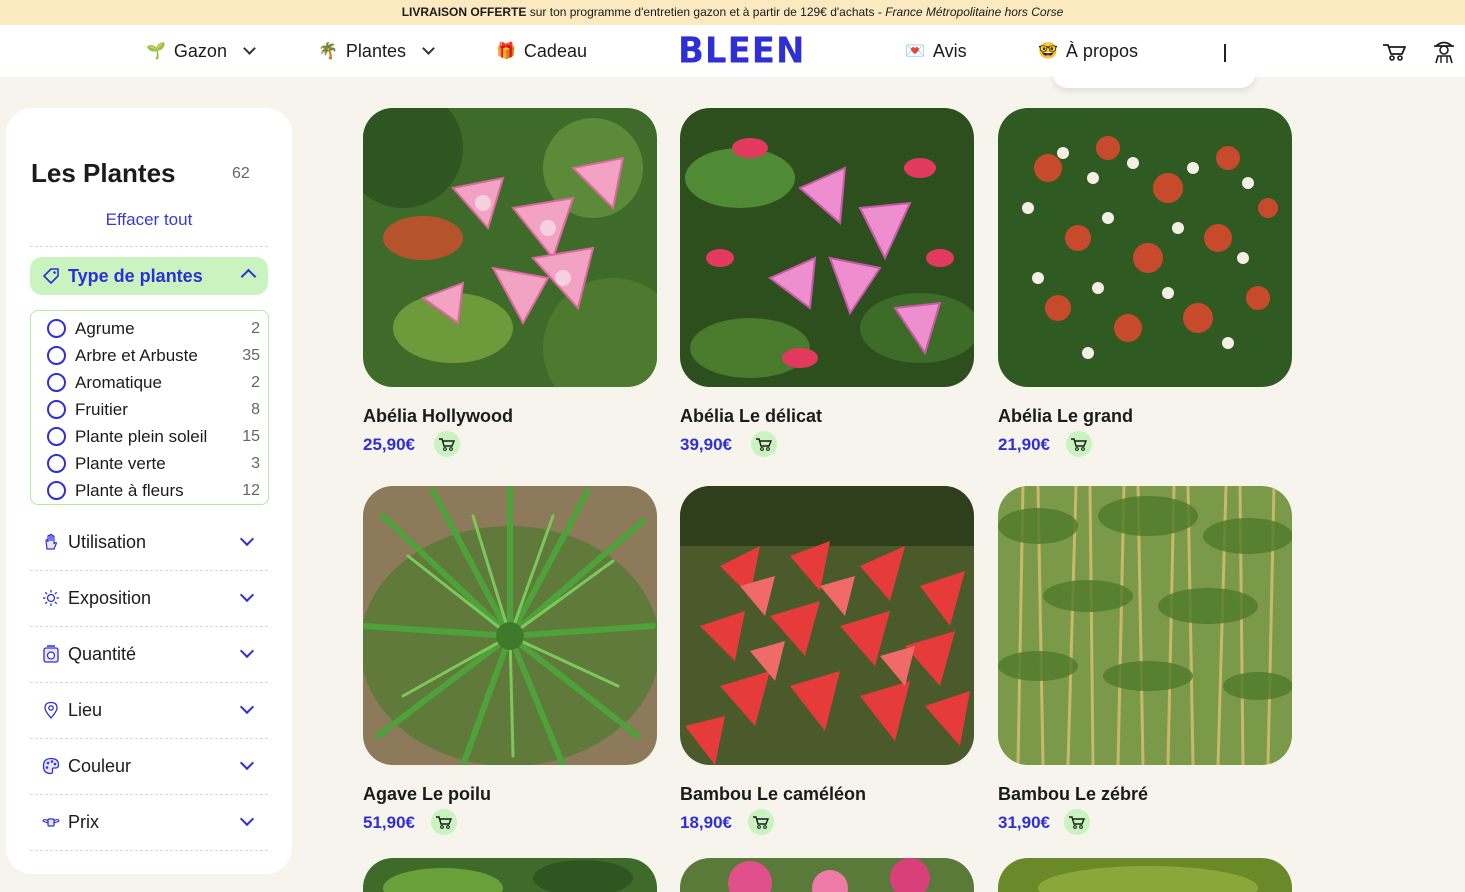  I want to click on nav-item-cadeau: 🎁 Cadeau, so click(541, 51).